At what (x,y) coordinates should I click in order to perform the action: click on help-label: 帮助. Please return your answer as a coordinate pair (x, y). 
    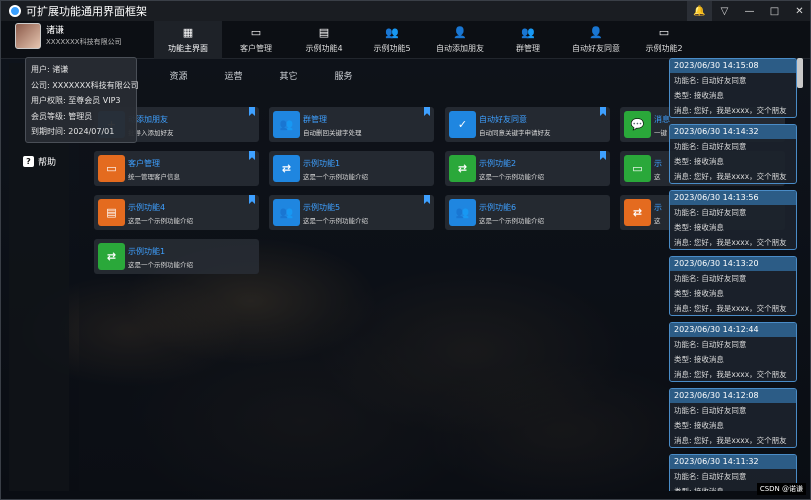
    Looking at the image, I should click on (47, 163).